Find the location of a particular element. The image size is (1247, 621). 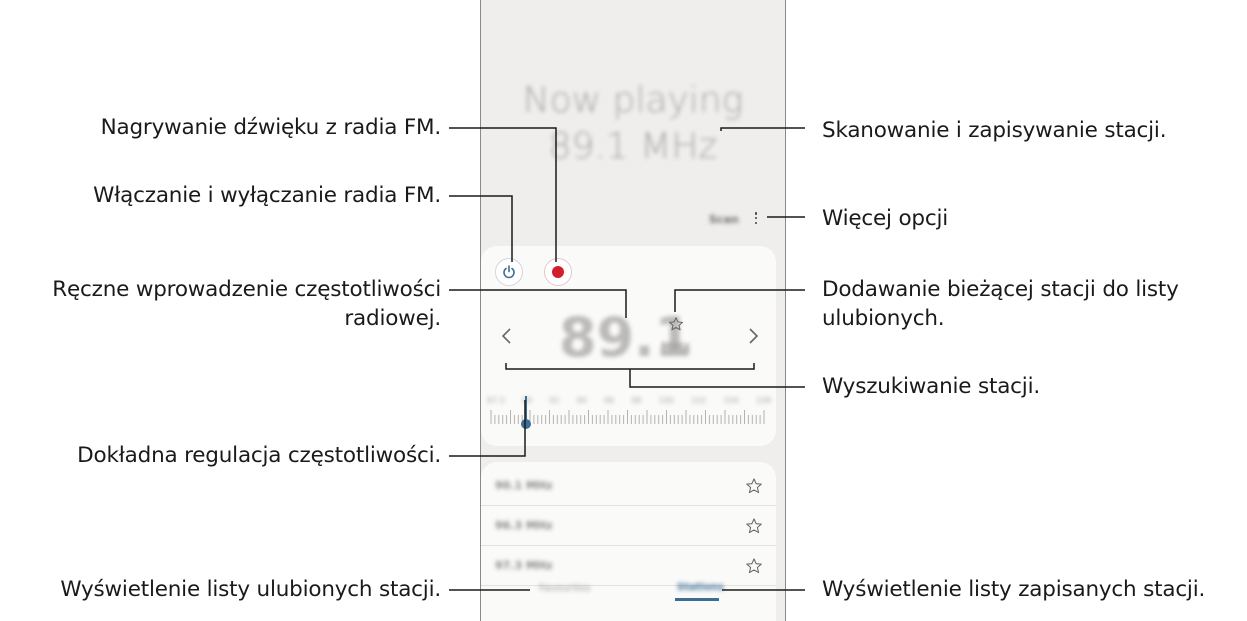

callout-scan-save: Skanowanie i zapisywanie stacji. is located at coordinates (994, 130).